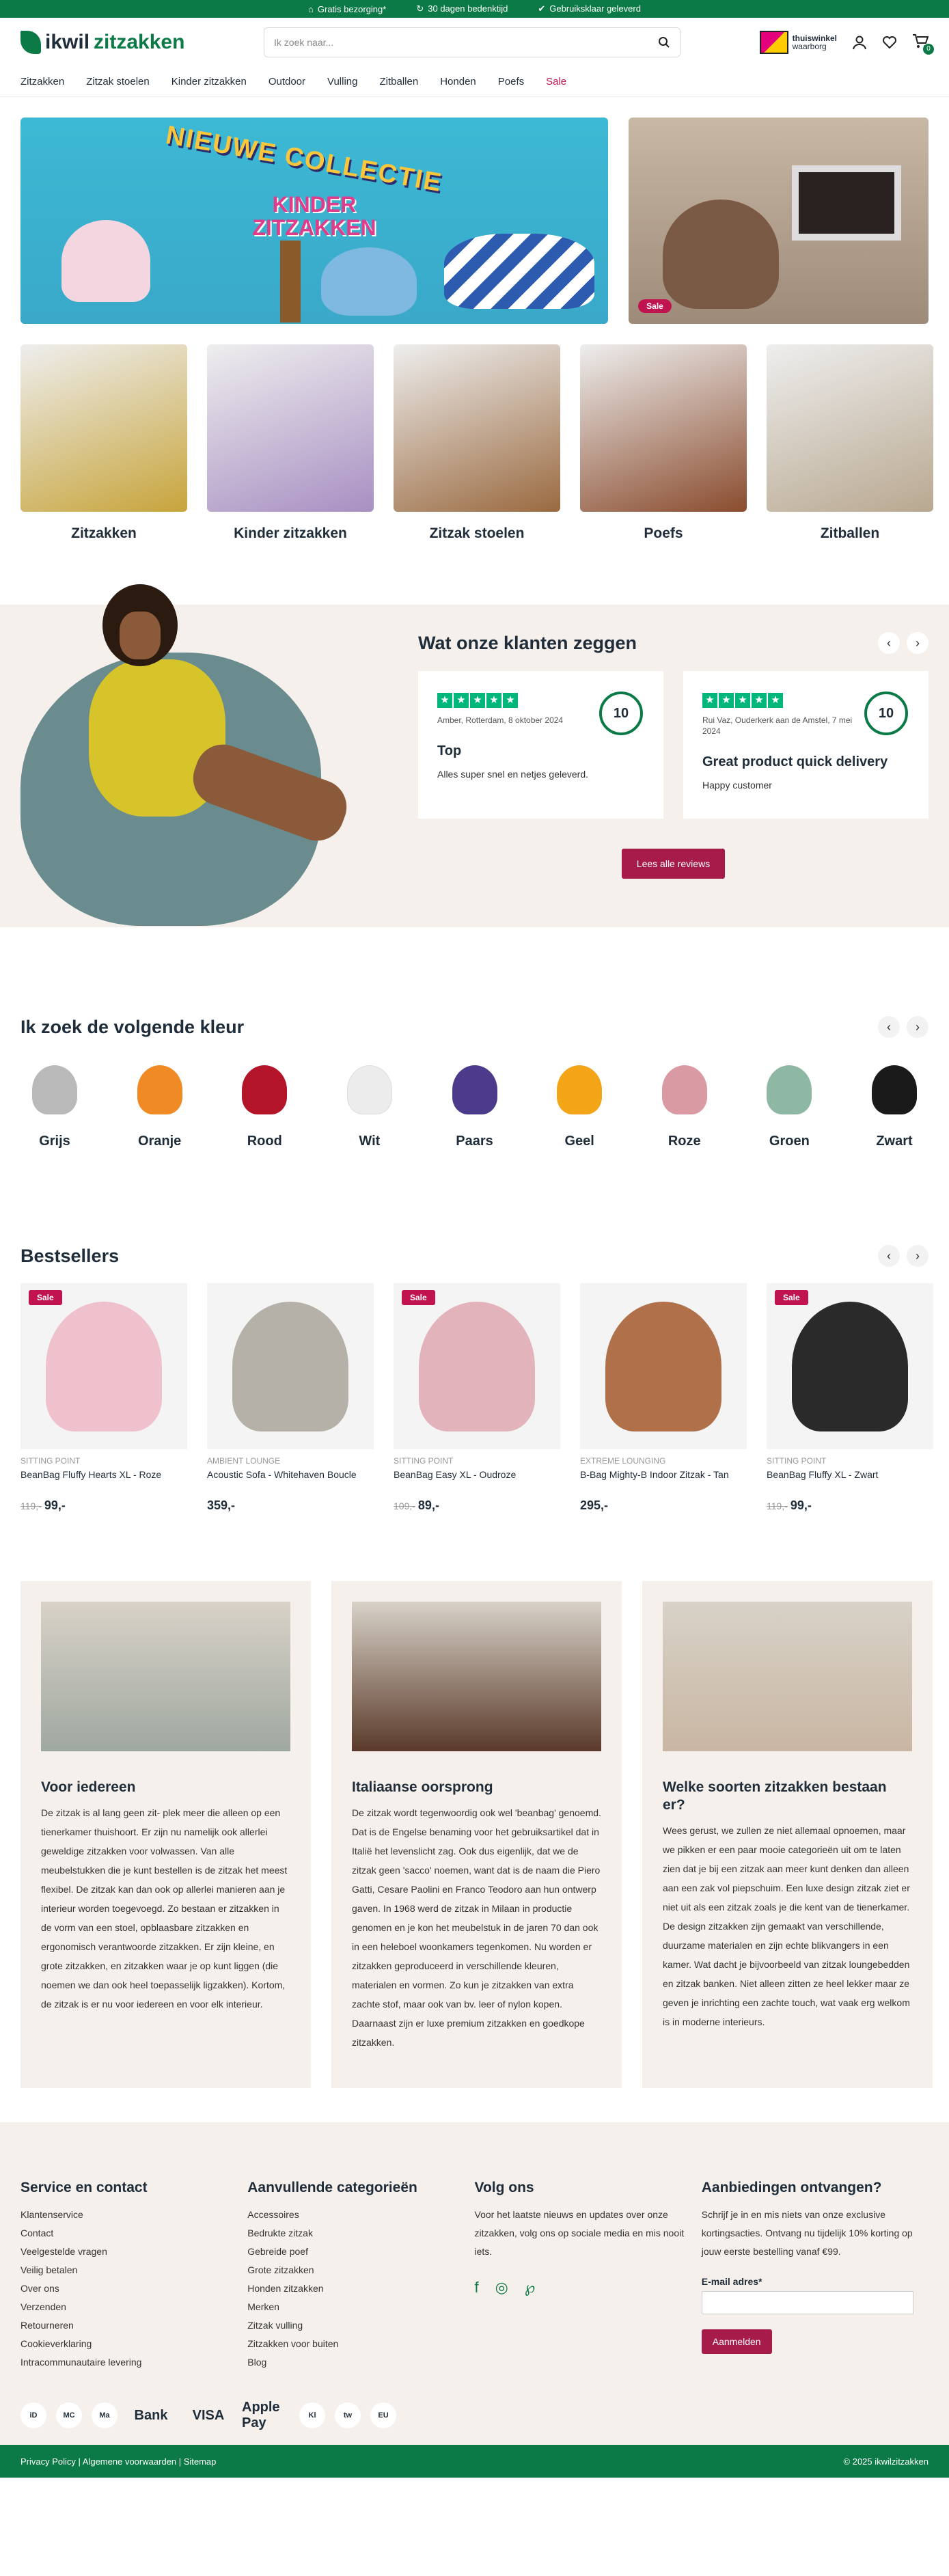 The height and width of the screenshot is (2576, 949). What do you see at coordinates (287, 81) in the screenshot?
I see `nav-item-outdoor: Outdoor` at bounding box center [287, 81].